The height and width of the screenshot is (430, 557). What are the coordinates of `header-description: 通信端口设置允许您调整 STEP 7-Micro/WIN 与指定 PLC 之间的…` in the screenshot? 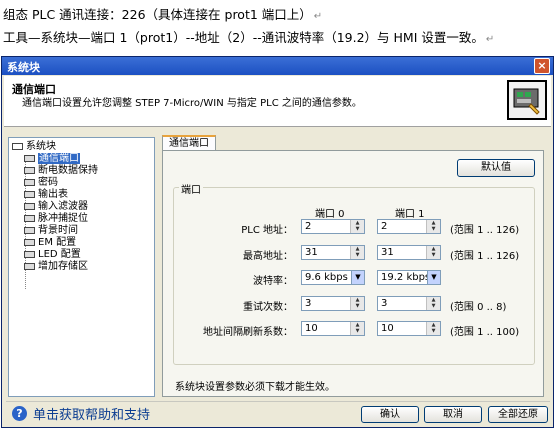 It's located at (192, 103).